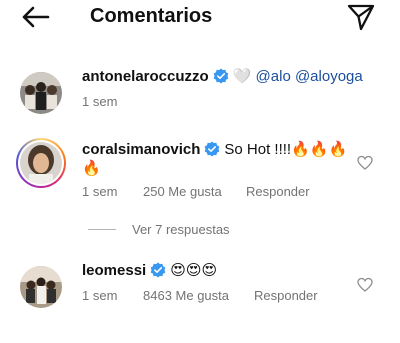 Image resolution: width=400 pixels, height=343 pixels. Describe the element at coordinates (102, 229) in the screenshot. I see `replies-divider` at that location.